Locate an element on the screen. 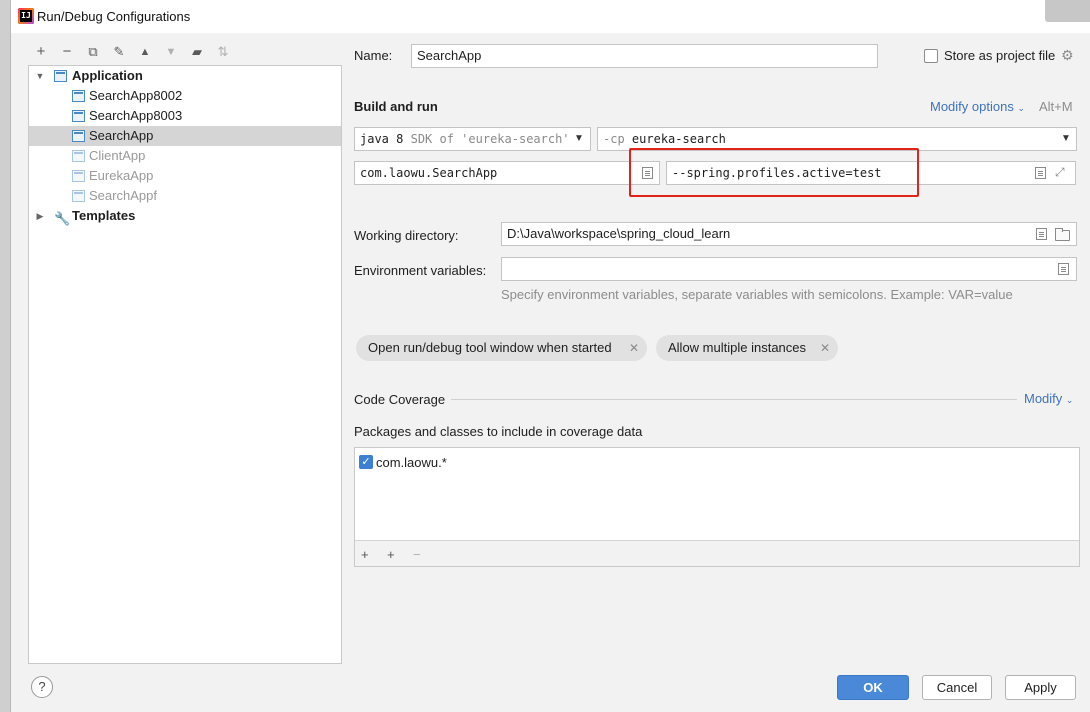  wrench-icon: 🔧 is located at coordinates (62, 218).